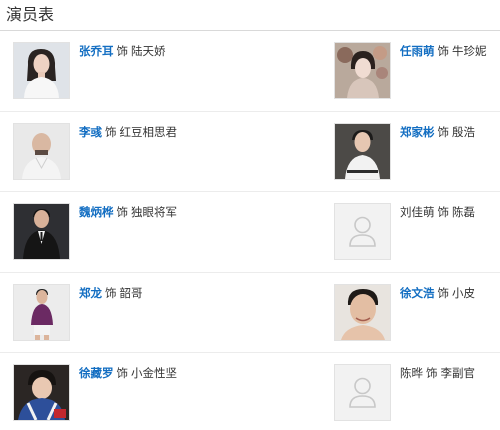  I want to click on cast-item: 刘佳萌饰陈磊, so click(417, 232).